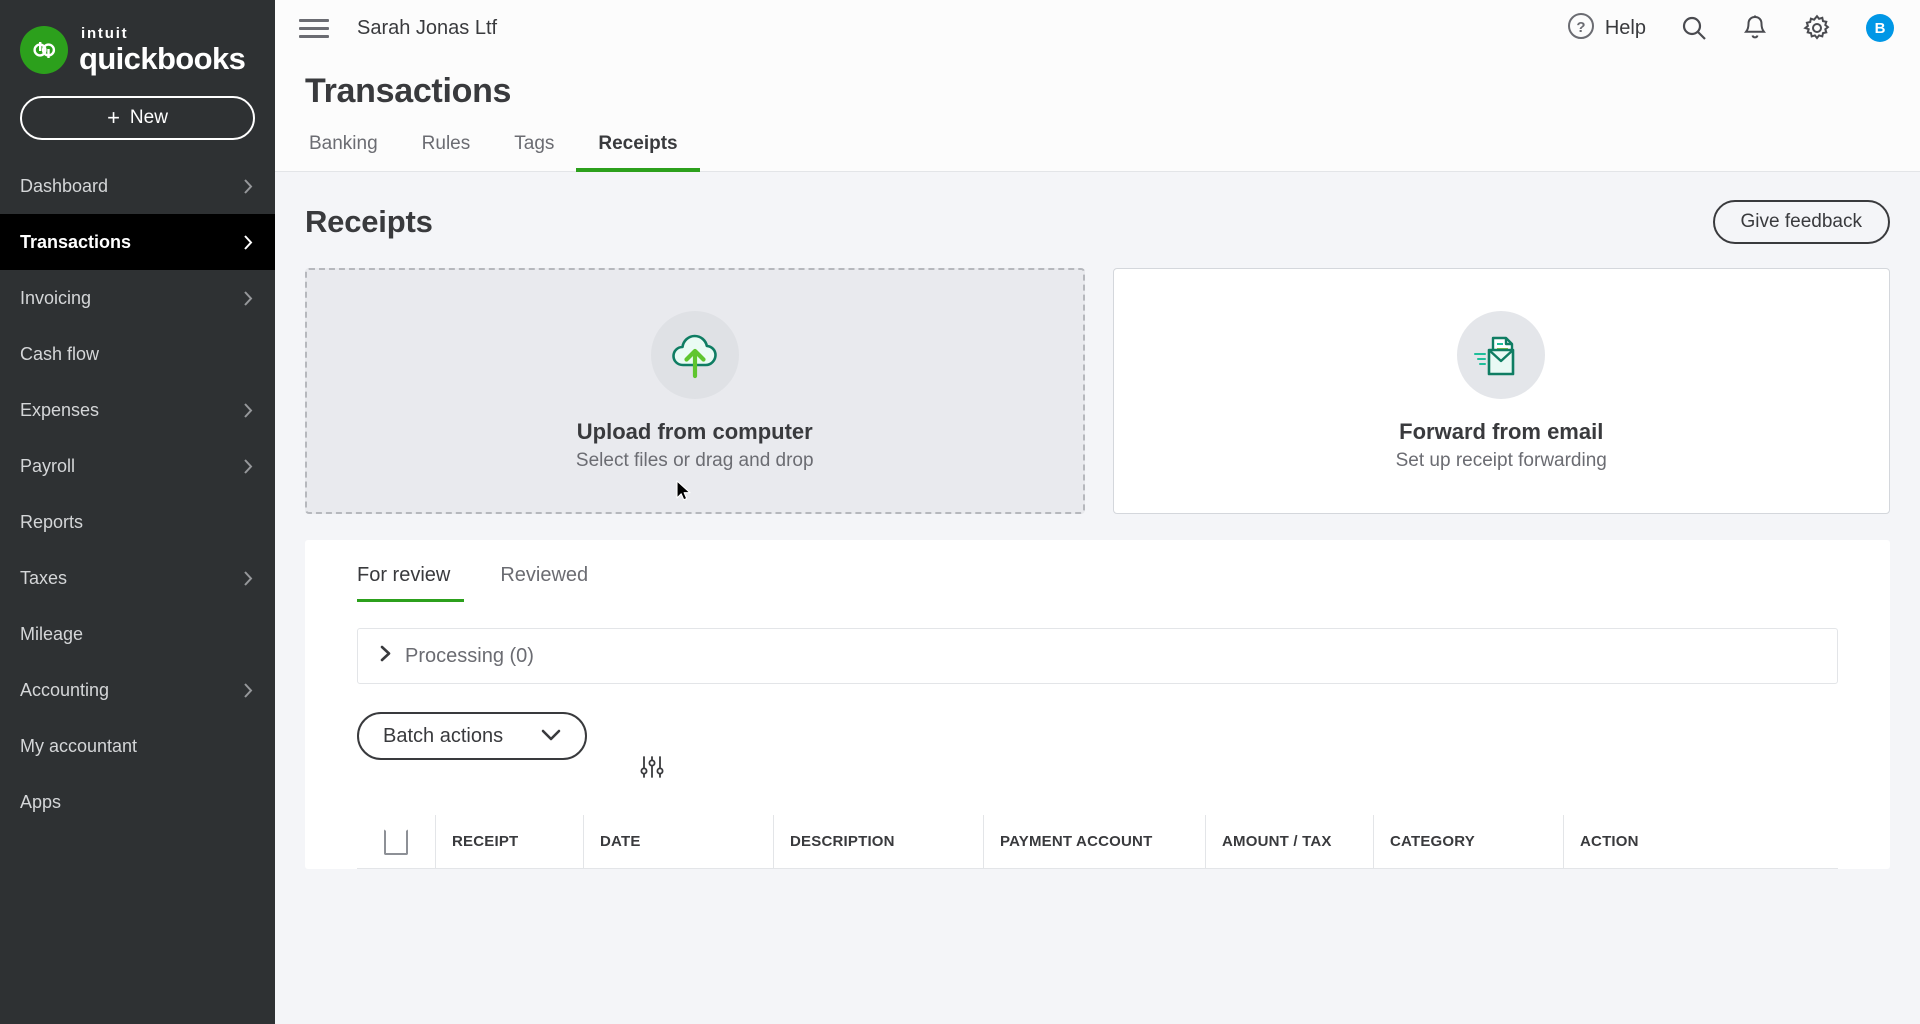 This screenshot has width=1920, height=1024. Describe the element at coordinates (79, 745) in the screenshot. I see `sidebar-item-label: My accountant` at that location.